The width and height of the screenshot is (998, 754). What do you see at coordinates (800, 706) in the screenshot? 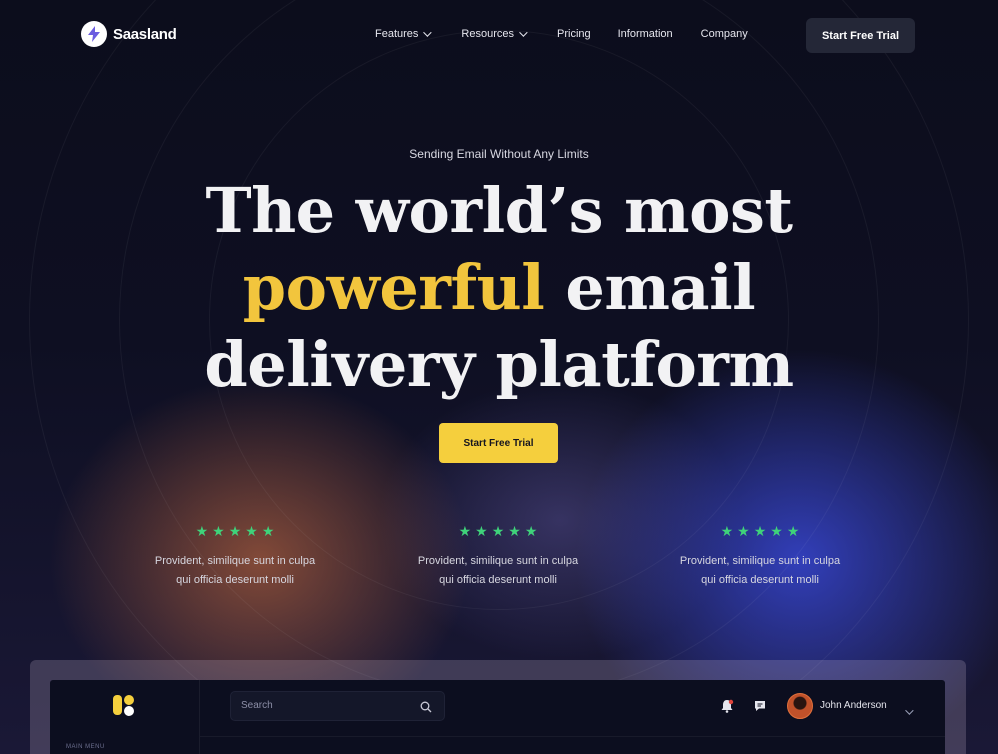
I see `avatar` at bounding box center [800, 706].